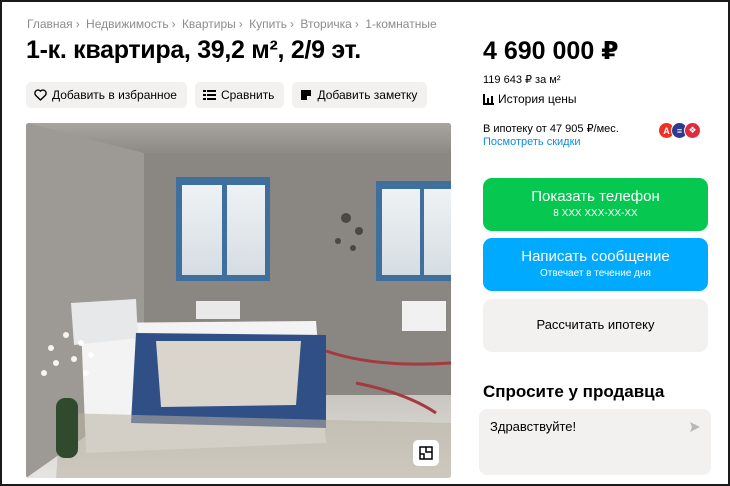 The height and width of the screenshot is (486, 730). Describe the element at coordinates (193, 50) in the screenshot. I see `page-title: 1-к. квартира, 39,2 м², 2/9 эт.` at that location.